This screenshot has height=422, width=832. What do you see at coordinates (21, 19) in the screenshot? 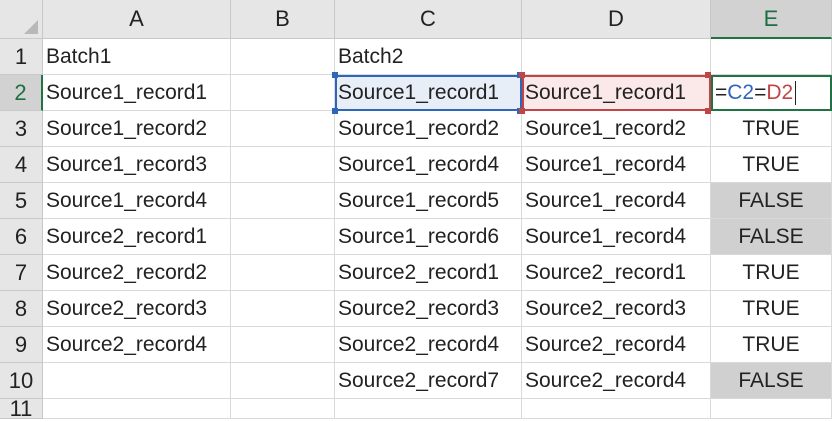
I see `select-all-corner` at bounding box center [21, 19].